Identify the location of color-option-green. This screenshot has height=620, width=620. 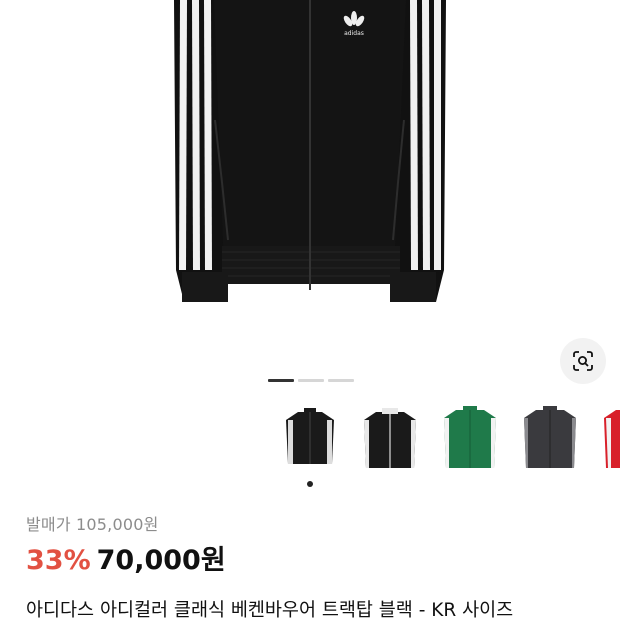
(470, 439).